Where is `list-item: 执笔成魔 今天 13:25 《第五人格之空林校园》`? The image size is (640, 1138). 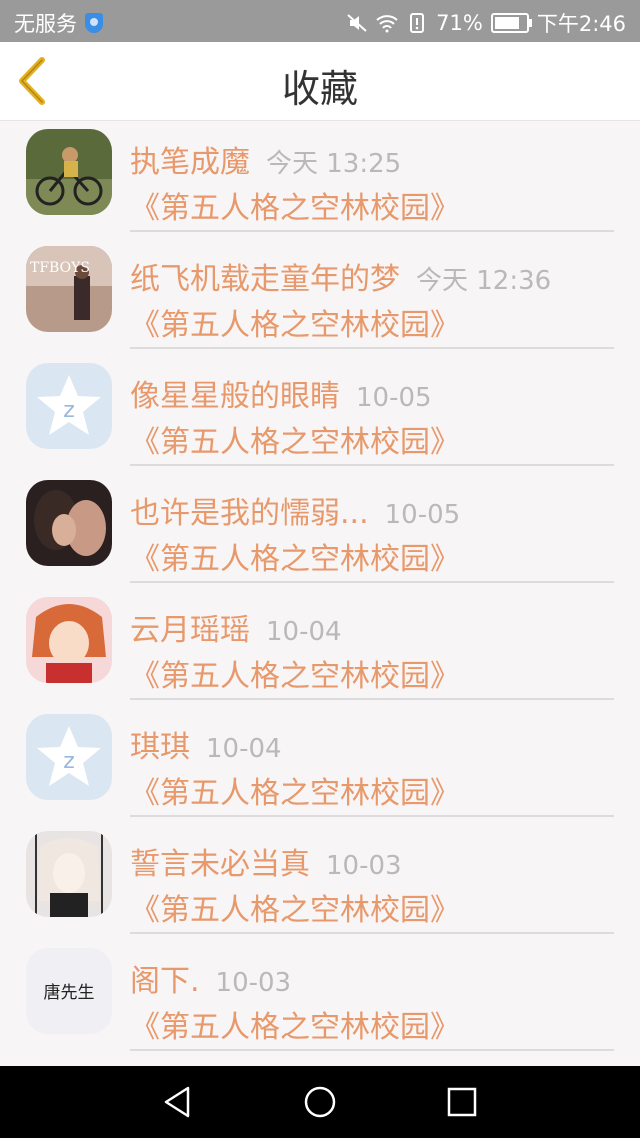
list-item: 执笔成魔 今天 13:25 《第五人格之空林校园》 is located at coordinates (320, 179).